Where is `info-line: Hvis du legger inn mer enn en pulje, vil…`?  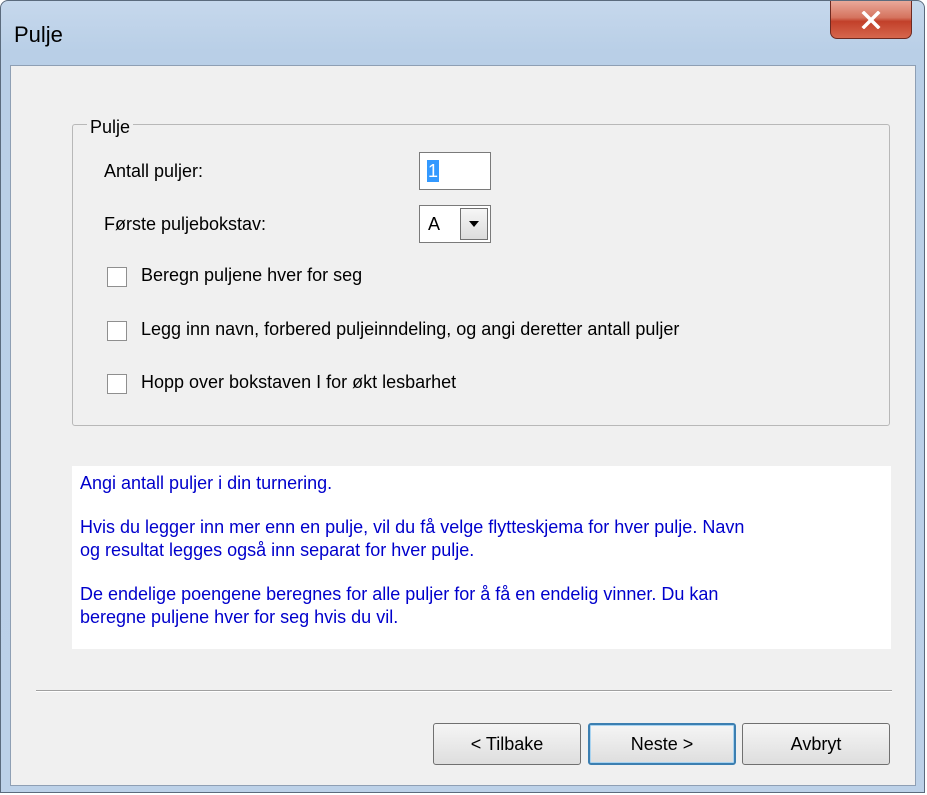
info-line: Hvis du legger inn mer enn en pulje, vil… is located at coordinates (412, 527).